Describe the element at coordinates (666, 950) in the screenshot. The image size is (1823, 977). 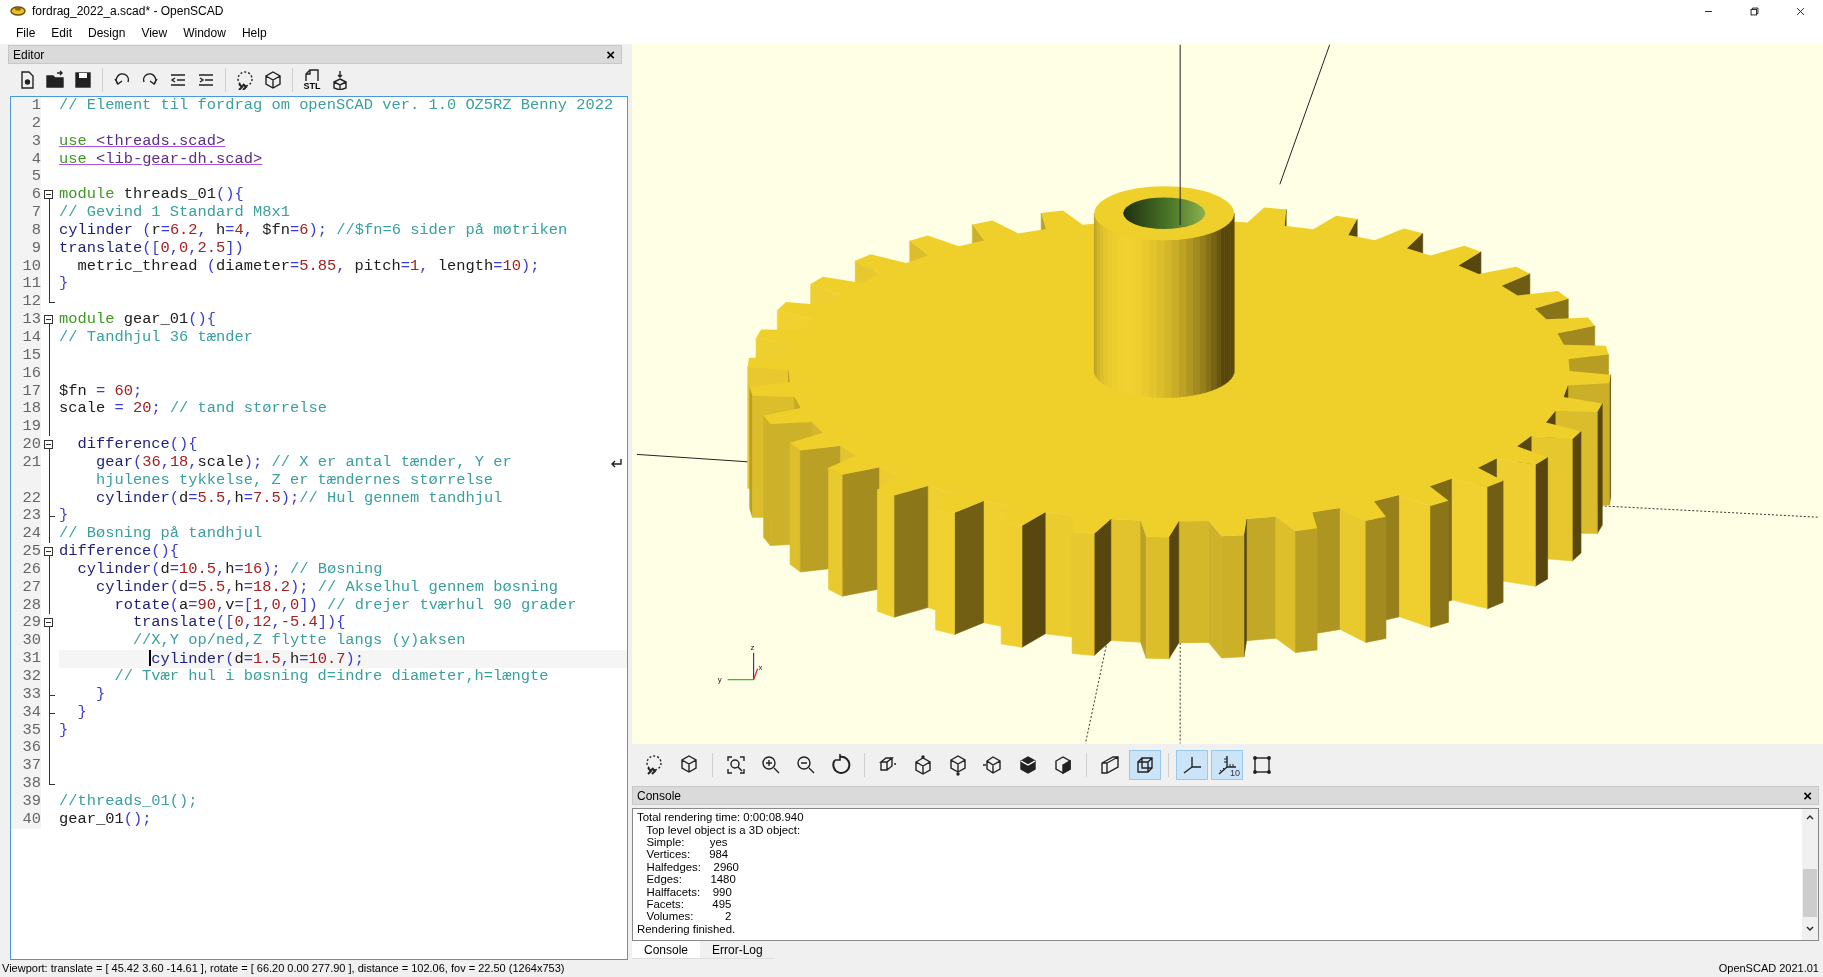
I see `console-tab: Console` at that location.